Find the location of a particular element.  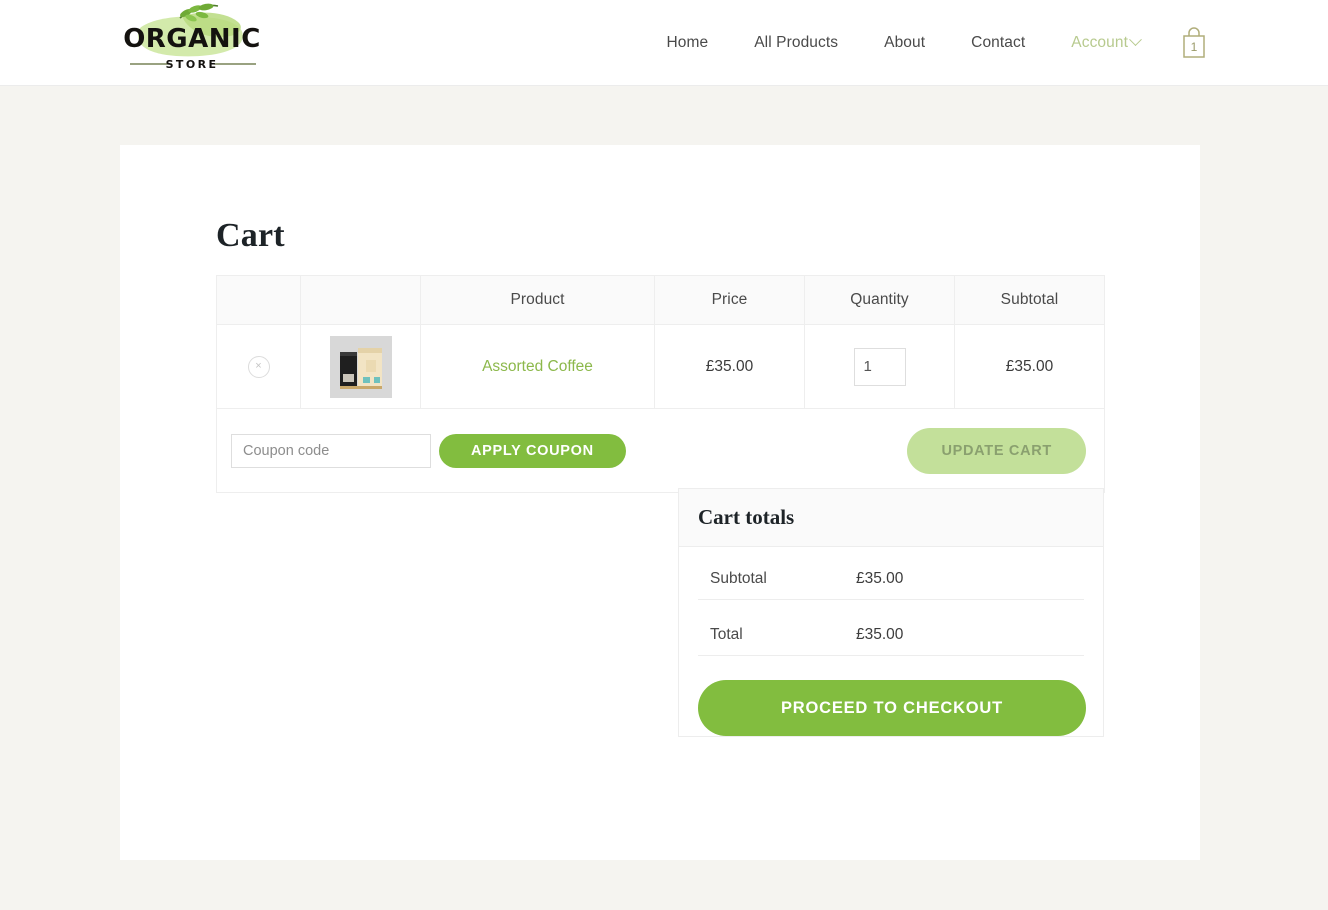

cart-button: 1 is located at coordinates (1194, 43).